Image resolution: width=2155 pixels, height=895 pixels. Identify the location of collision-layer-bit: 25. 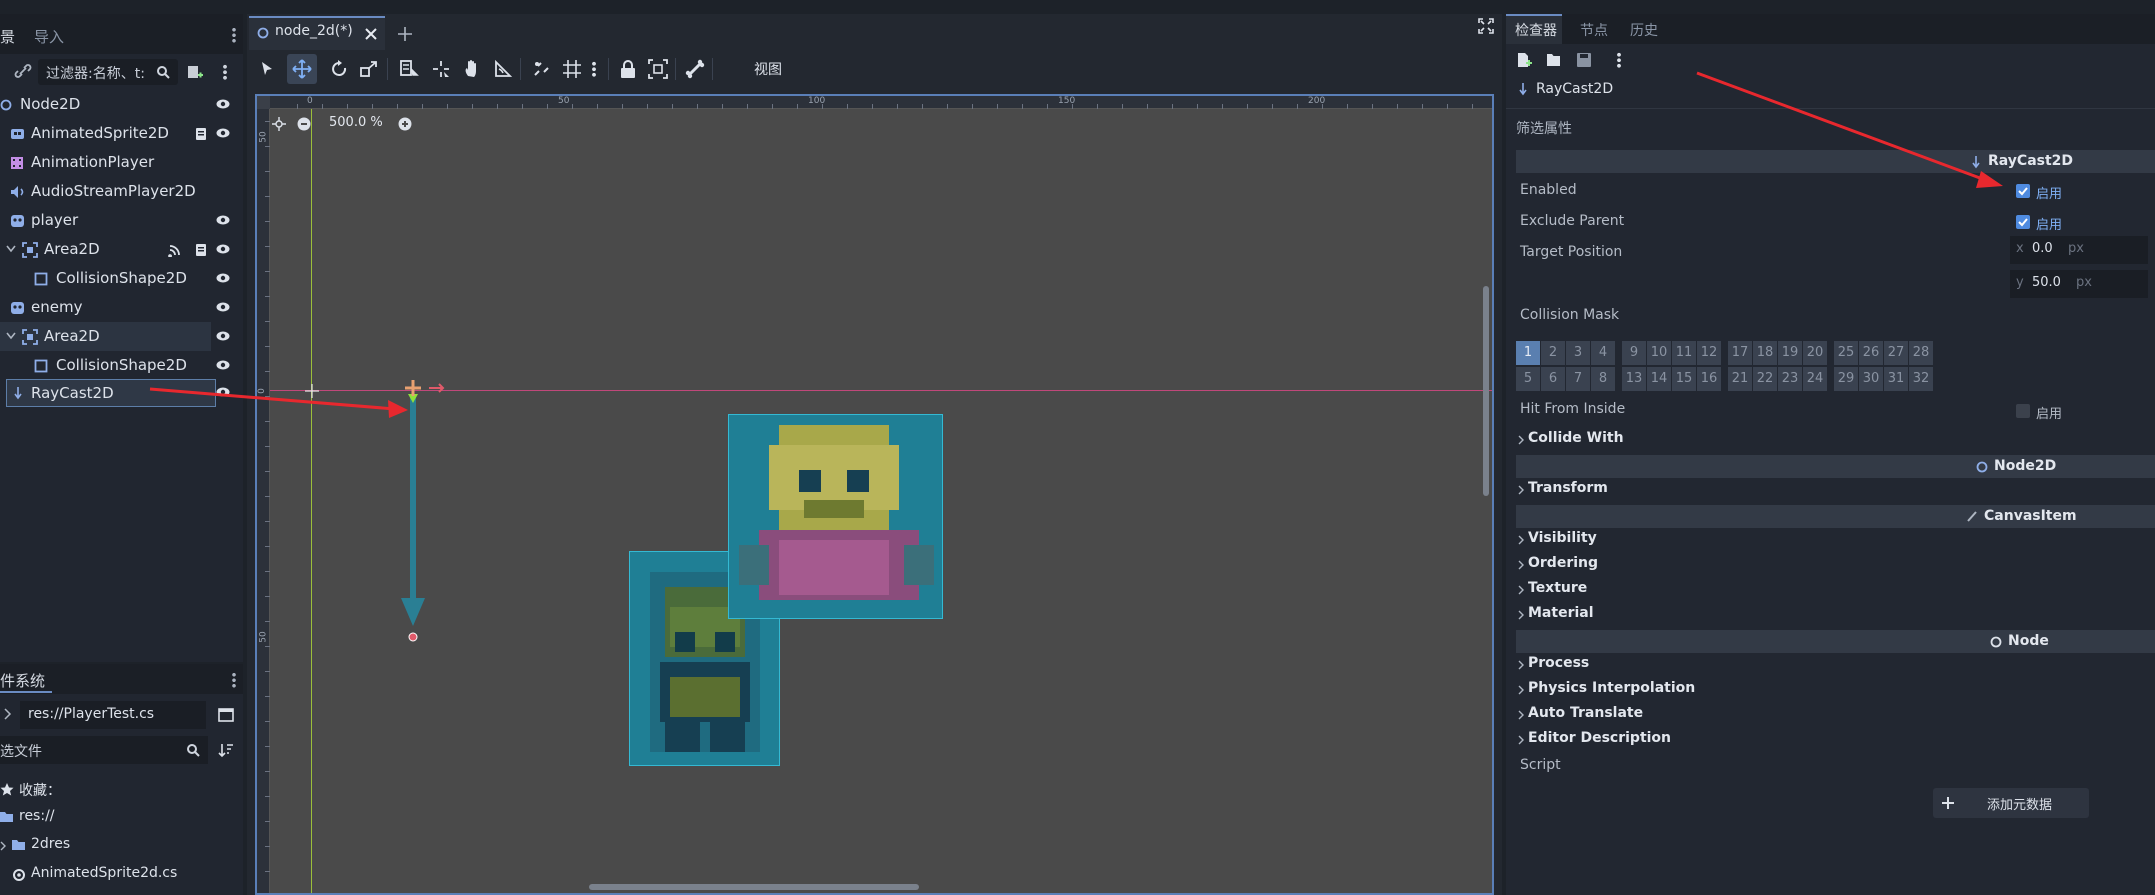
(1846, 353).